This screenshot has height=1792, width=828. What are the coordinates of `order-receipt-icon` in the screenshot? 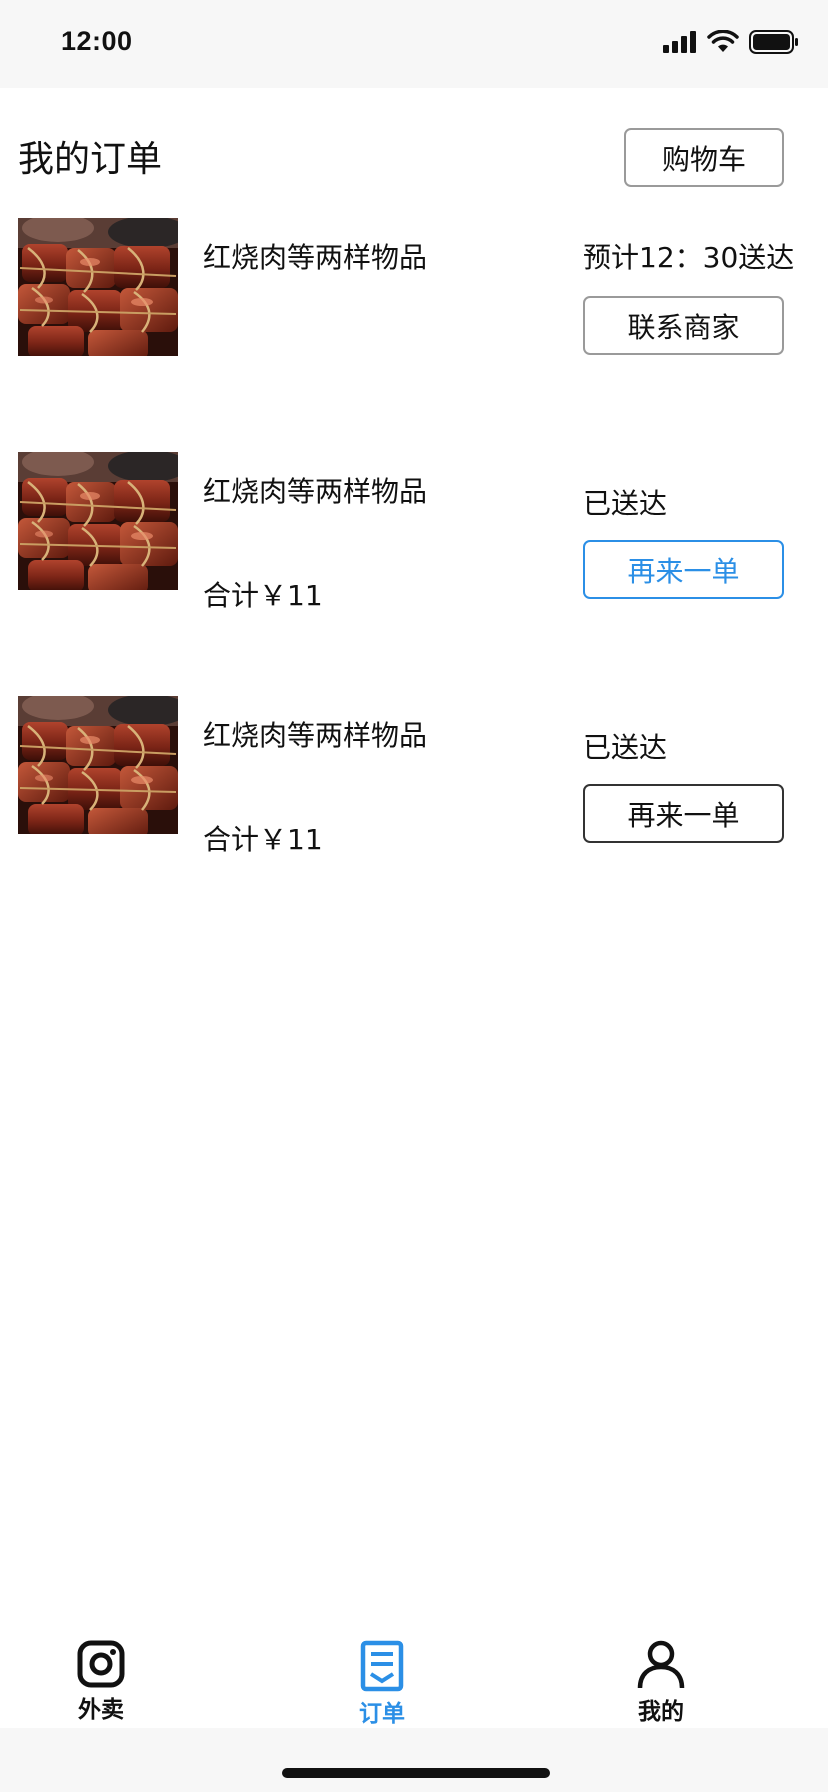 It's located at (382, 1666).